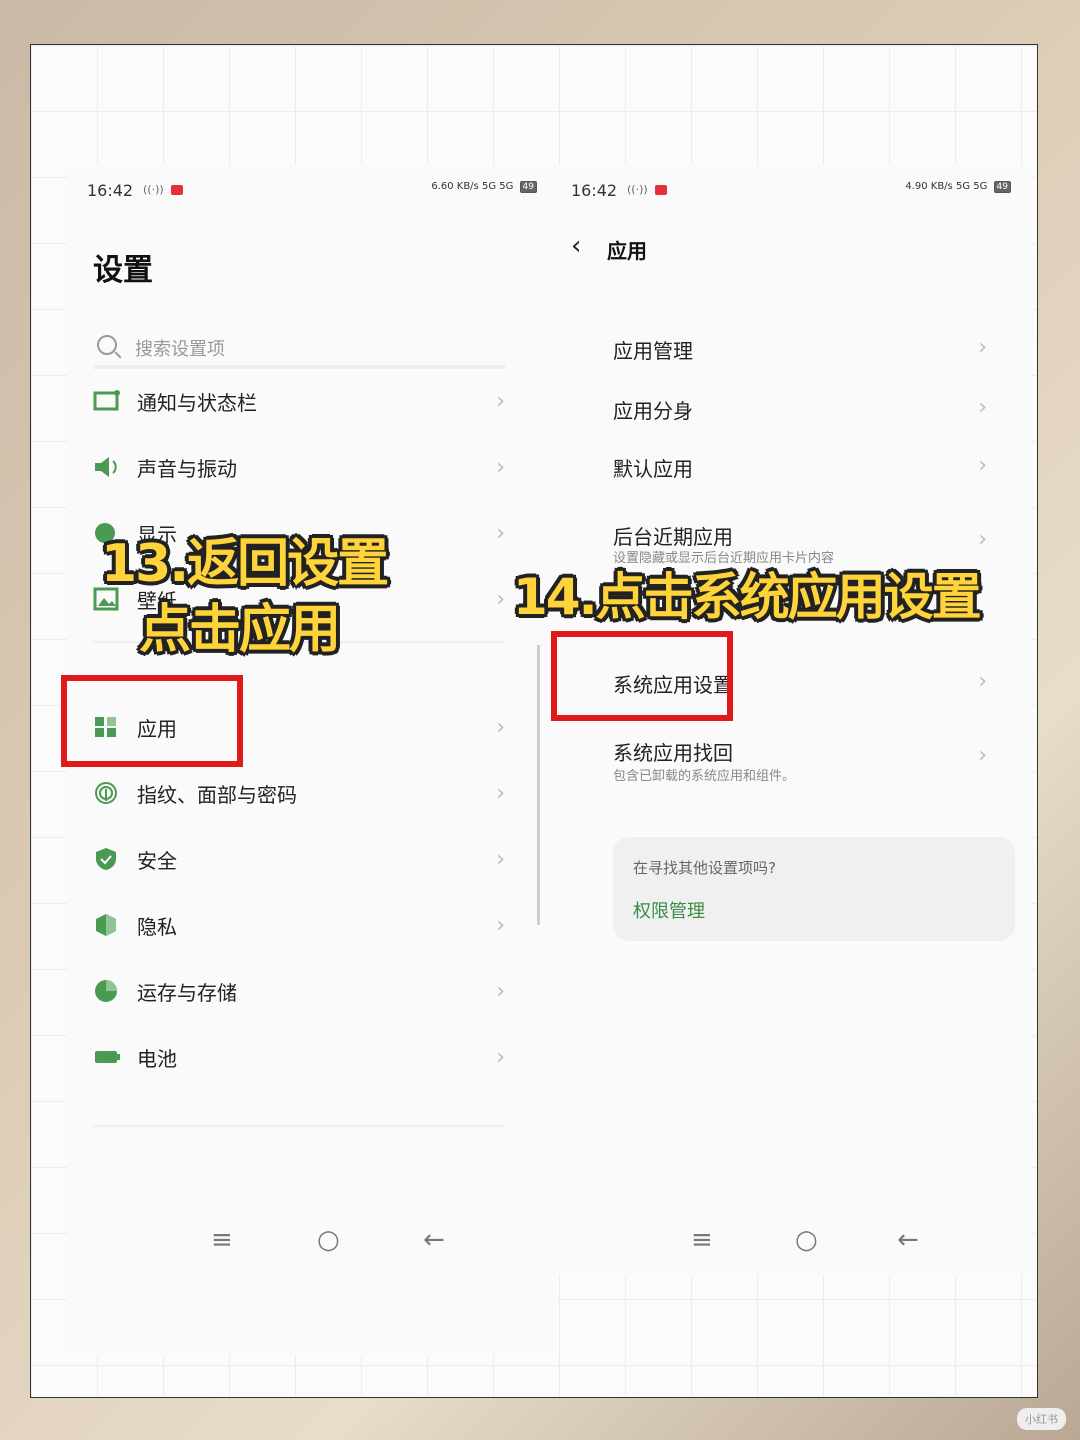 The image size is (1080, 1440). Describe the element at coordinates (107, 1057) in the screenshot. I see `battery-icon` at that location.